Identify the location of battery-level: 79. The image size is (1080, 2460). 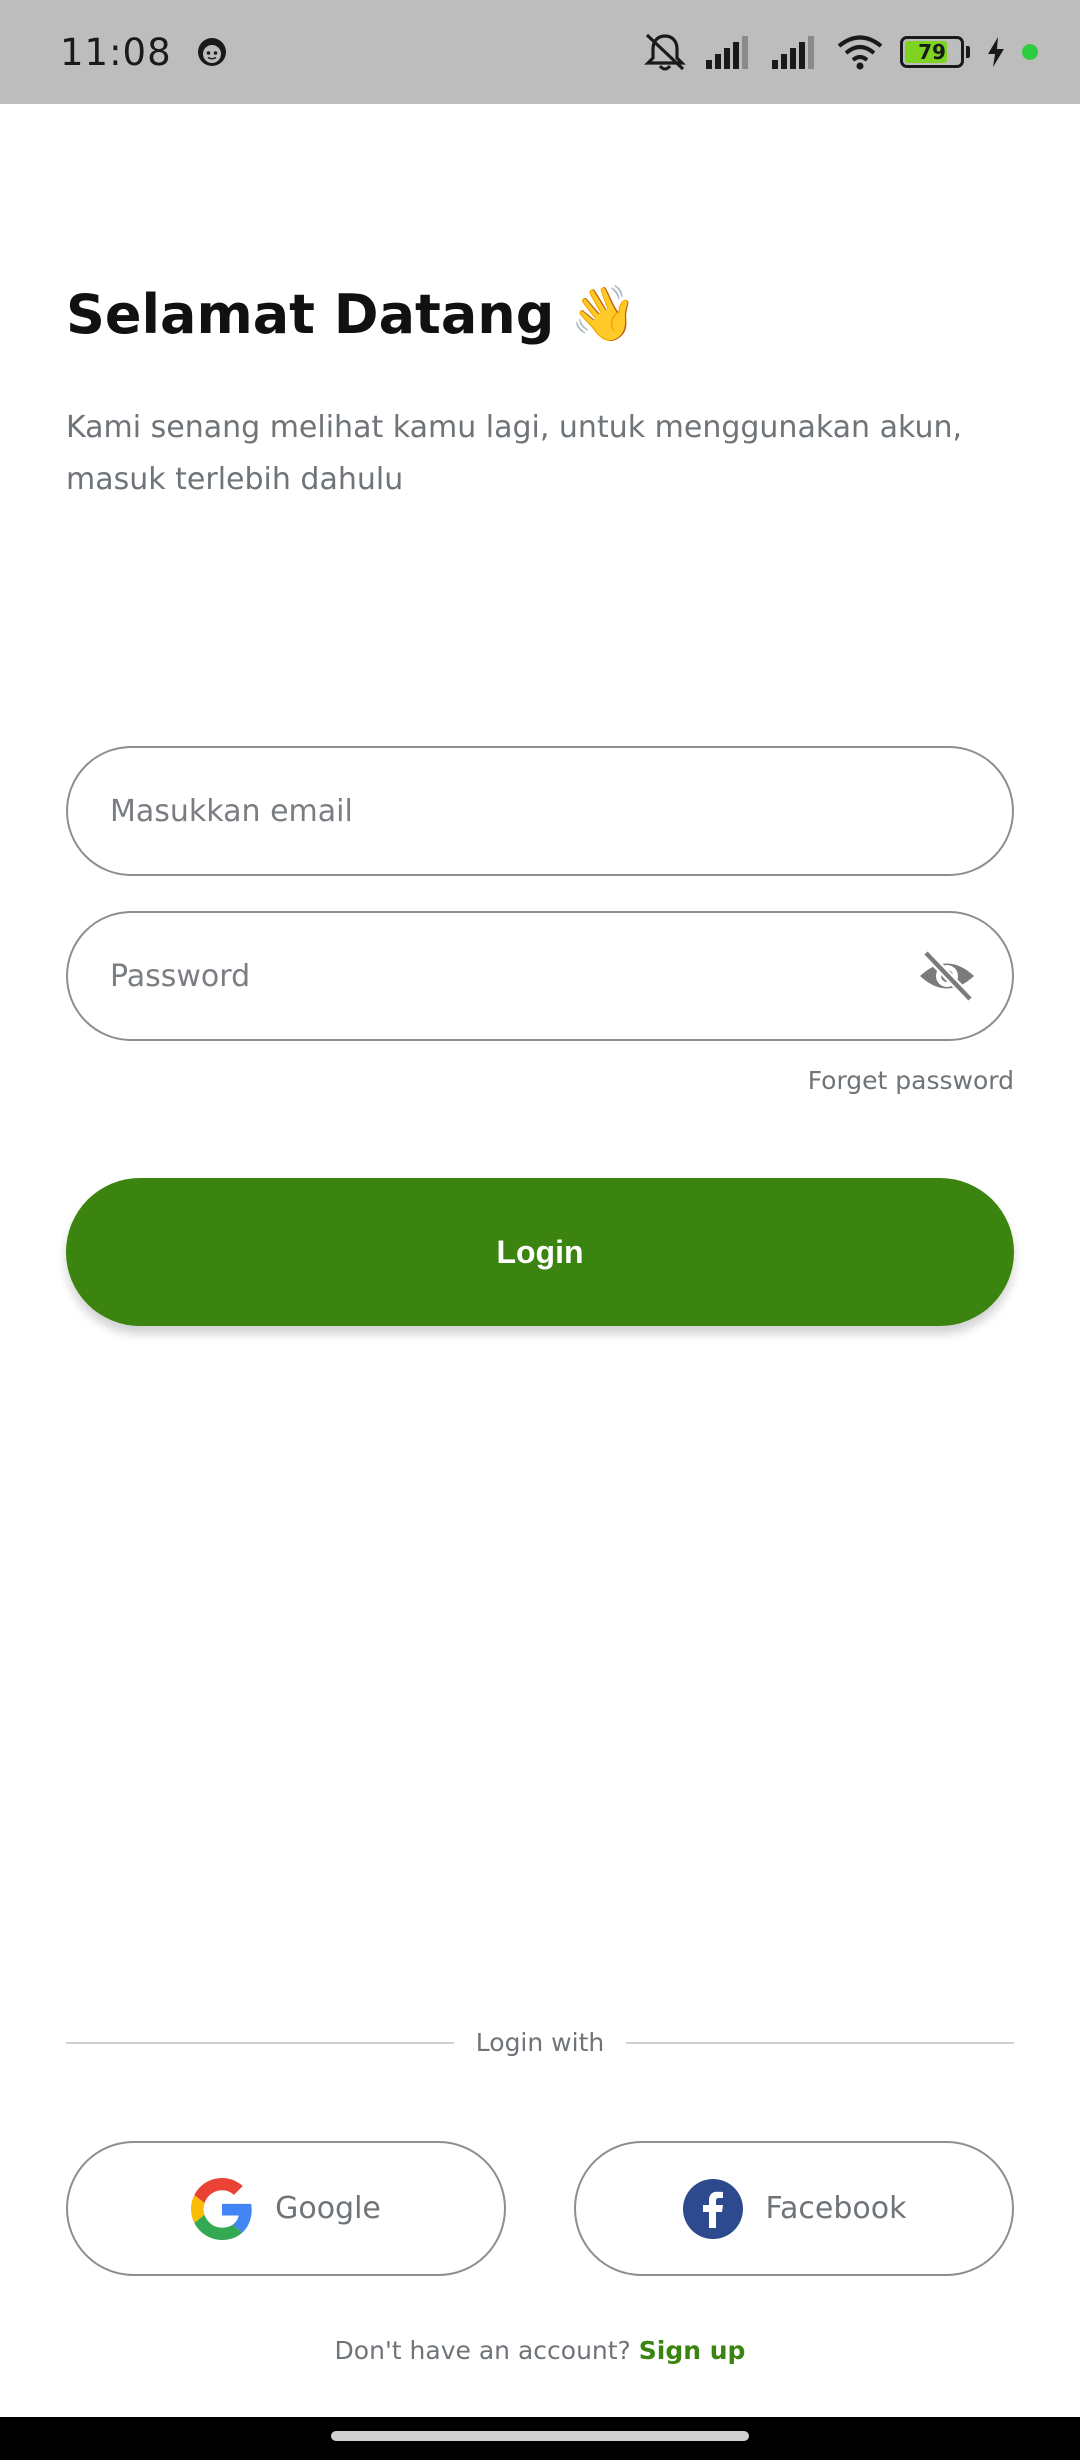
(932, 52).